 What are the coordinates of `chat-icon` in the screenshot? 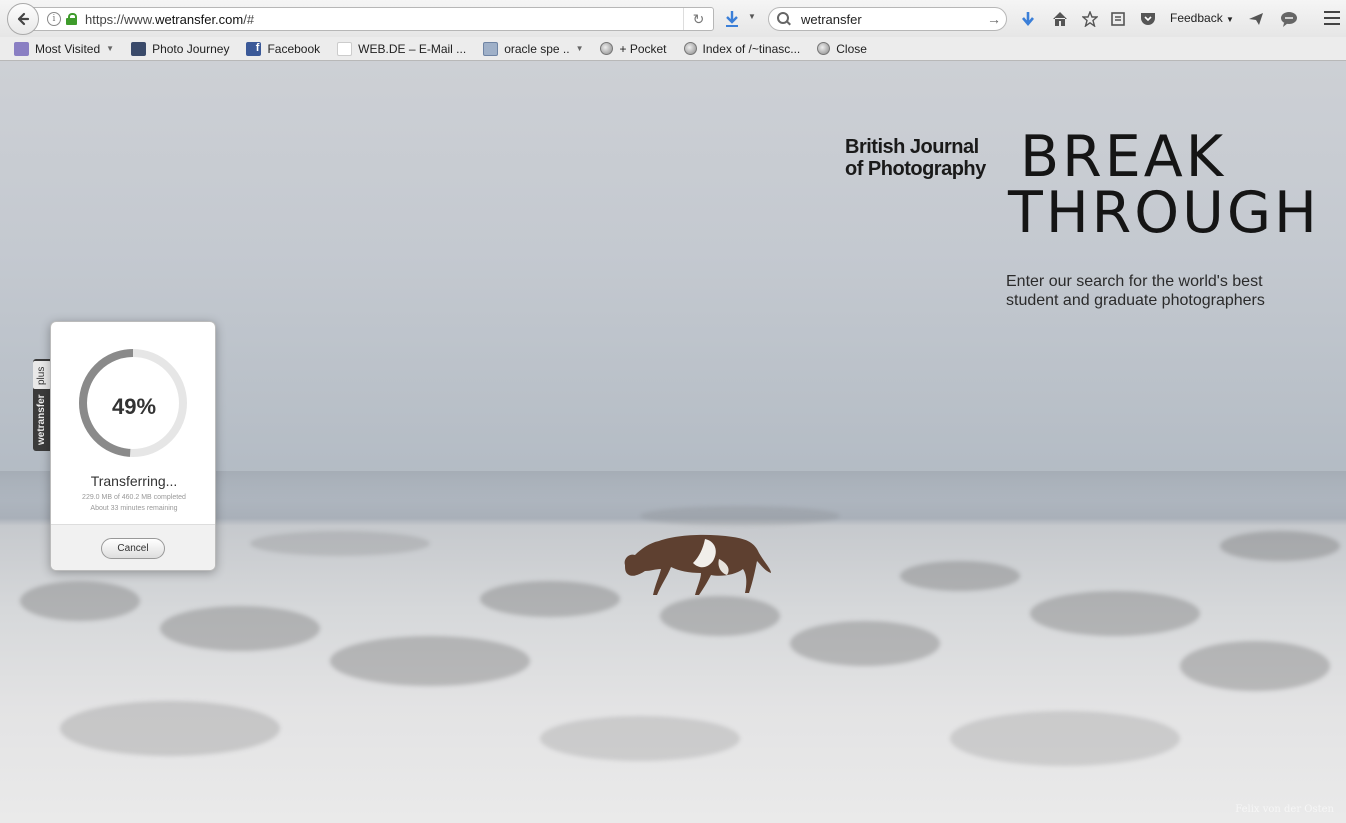 It's located at (1289, 19).